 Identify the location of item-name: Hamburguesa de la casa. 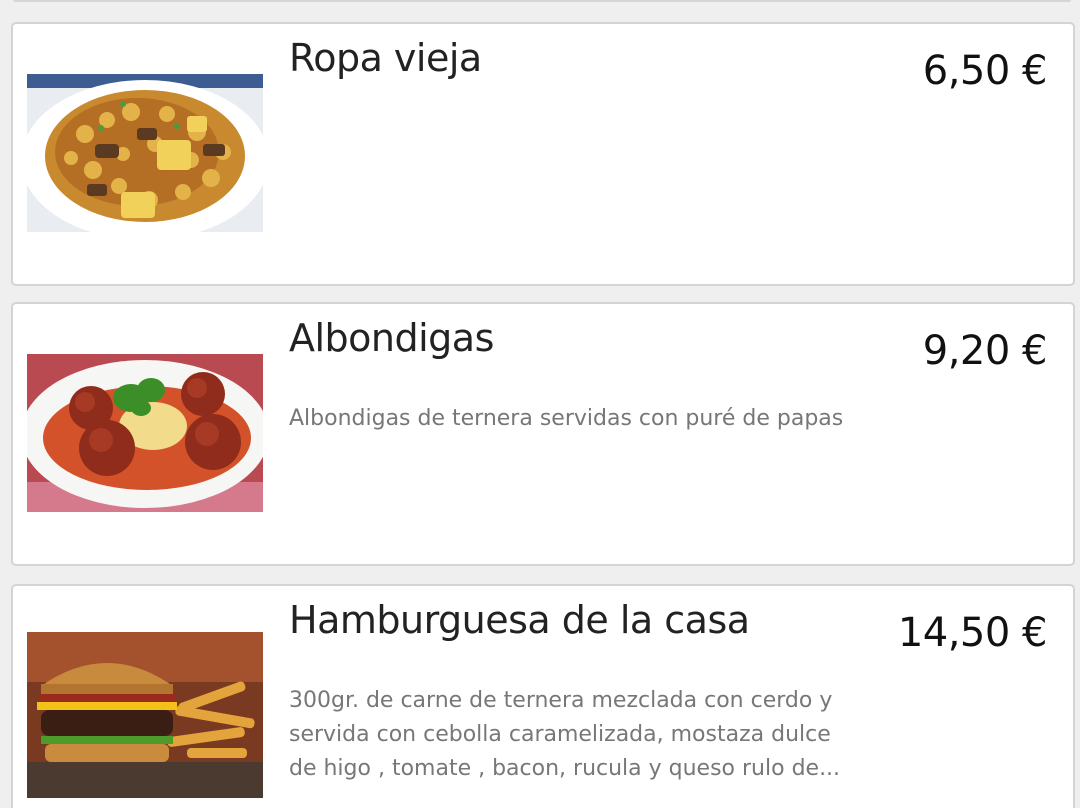
(519, 620).